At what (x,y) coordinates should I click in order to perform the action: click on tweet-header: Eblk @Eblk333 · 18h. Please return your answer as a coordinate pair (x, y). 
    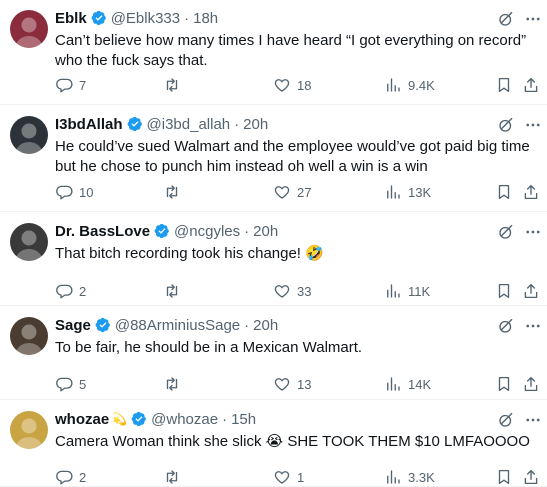
    Looking at the image, I should click on (136, 18).